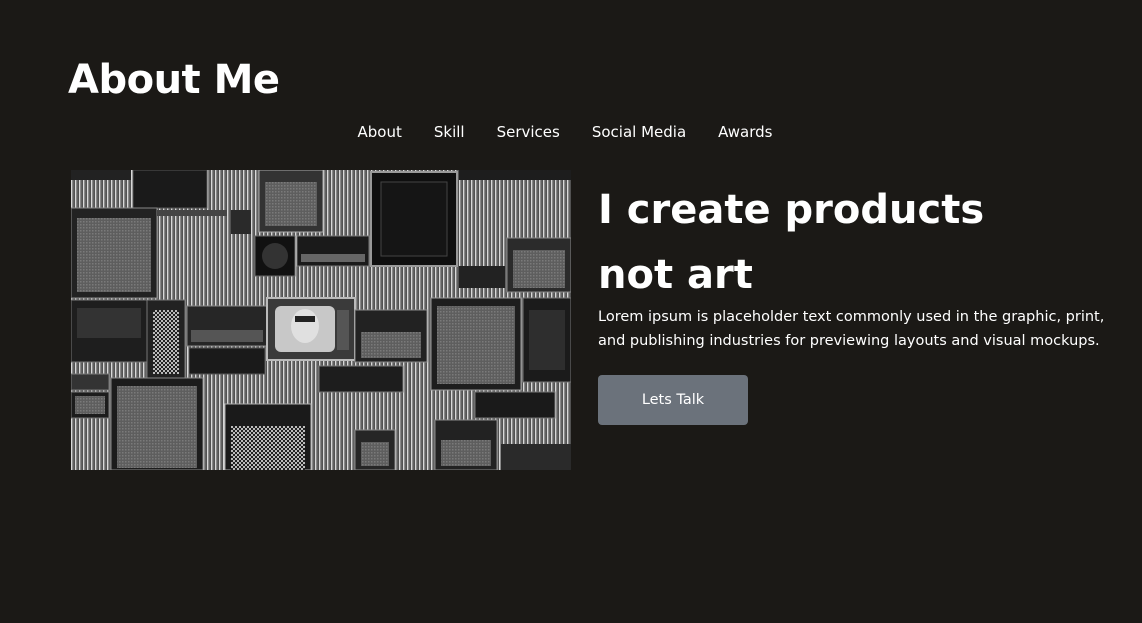  I want to click on nav-item-skill: Skill, so click(449, 132).